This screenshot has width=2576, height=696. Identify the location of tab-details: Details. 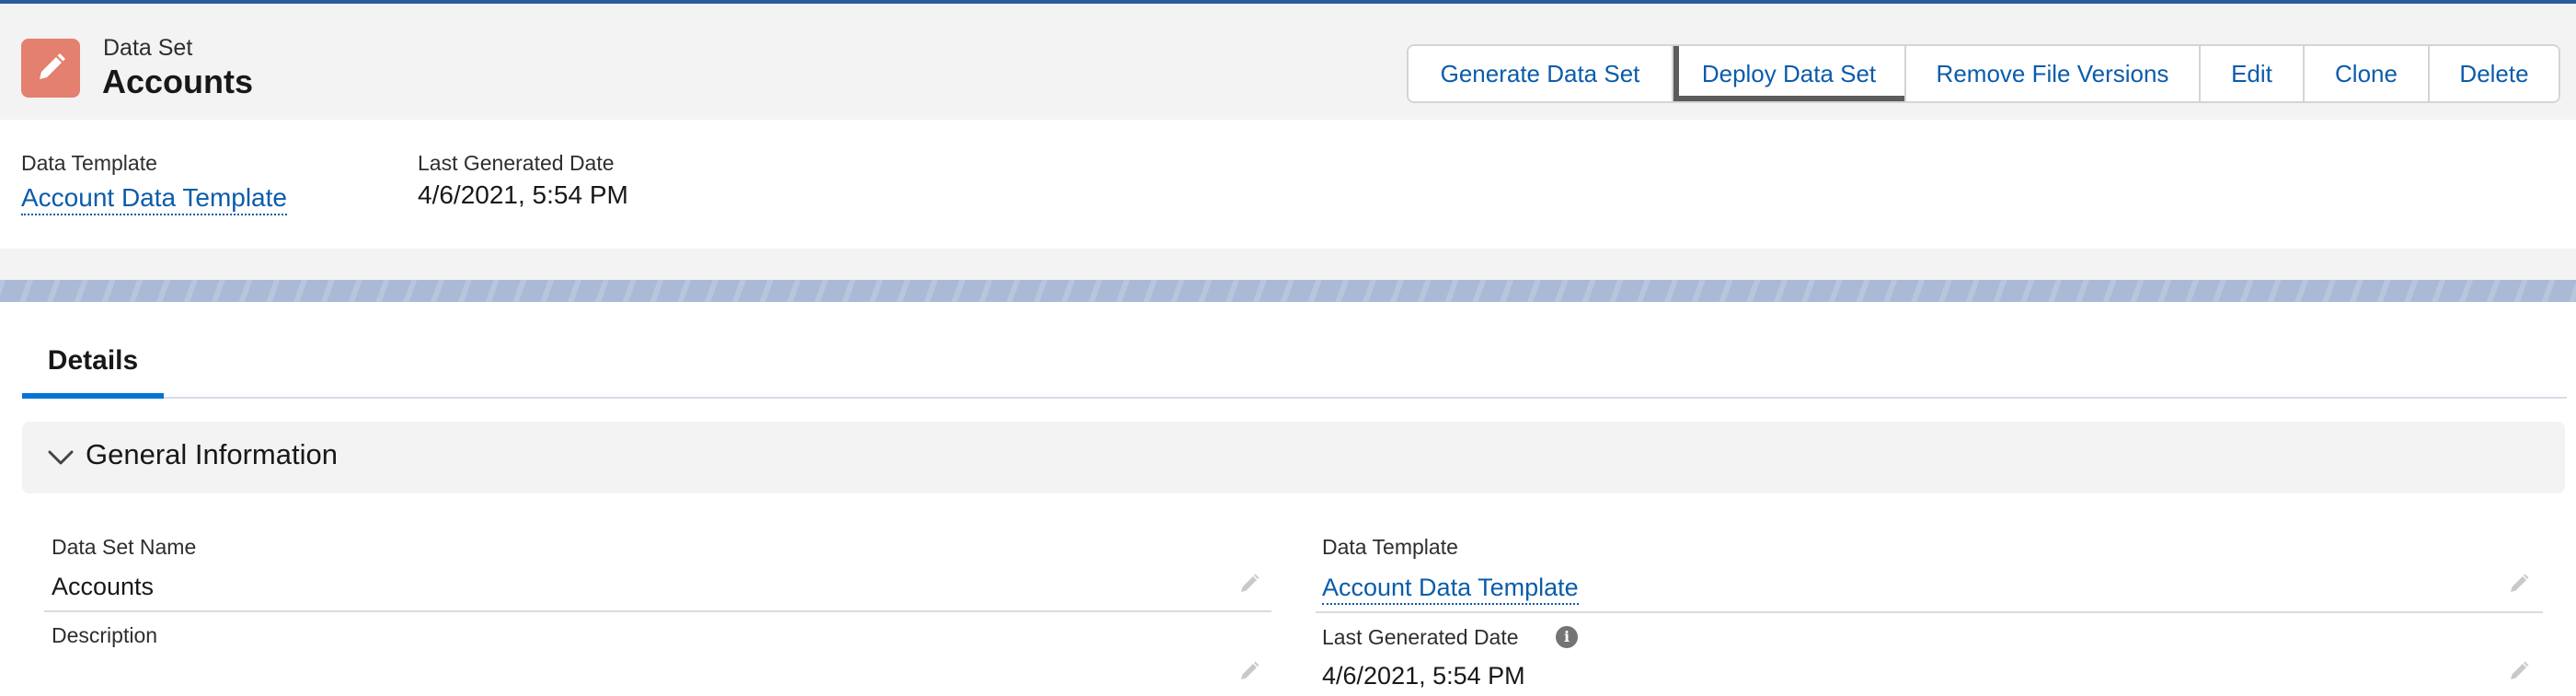
(93, 361).